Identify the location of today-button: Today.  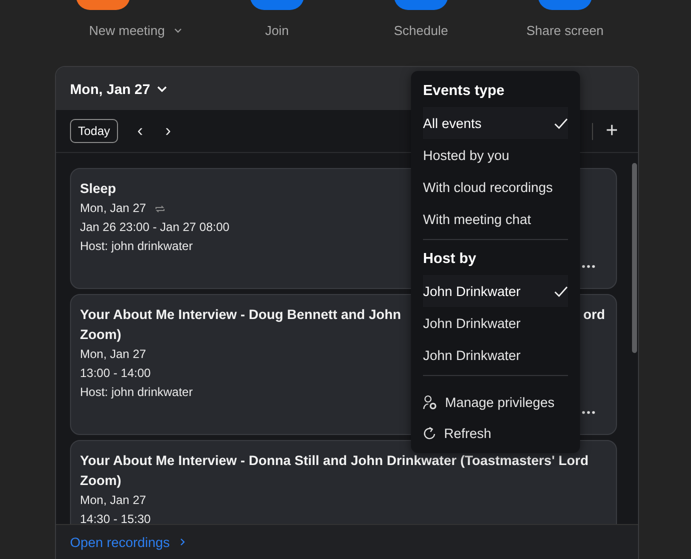
(94, 131).